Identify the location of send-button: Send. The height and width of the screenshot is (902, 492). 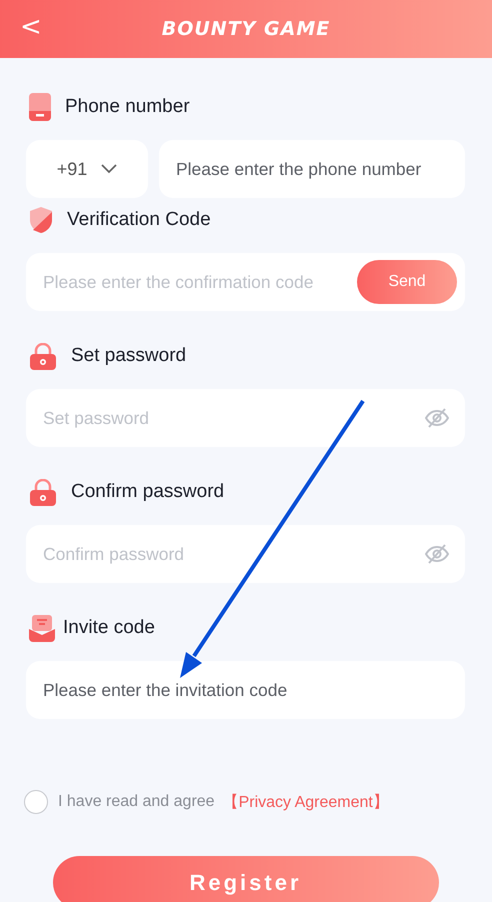
(407, 282).